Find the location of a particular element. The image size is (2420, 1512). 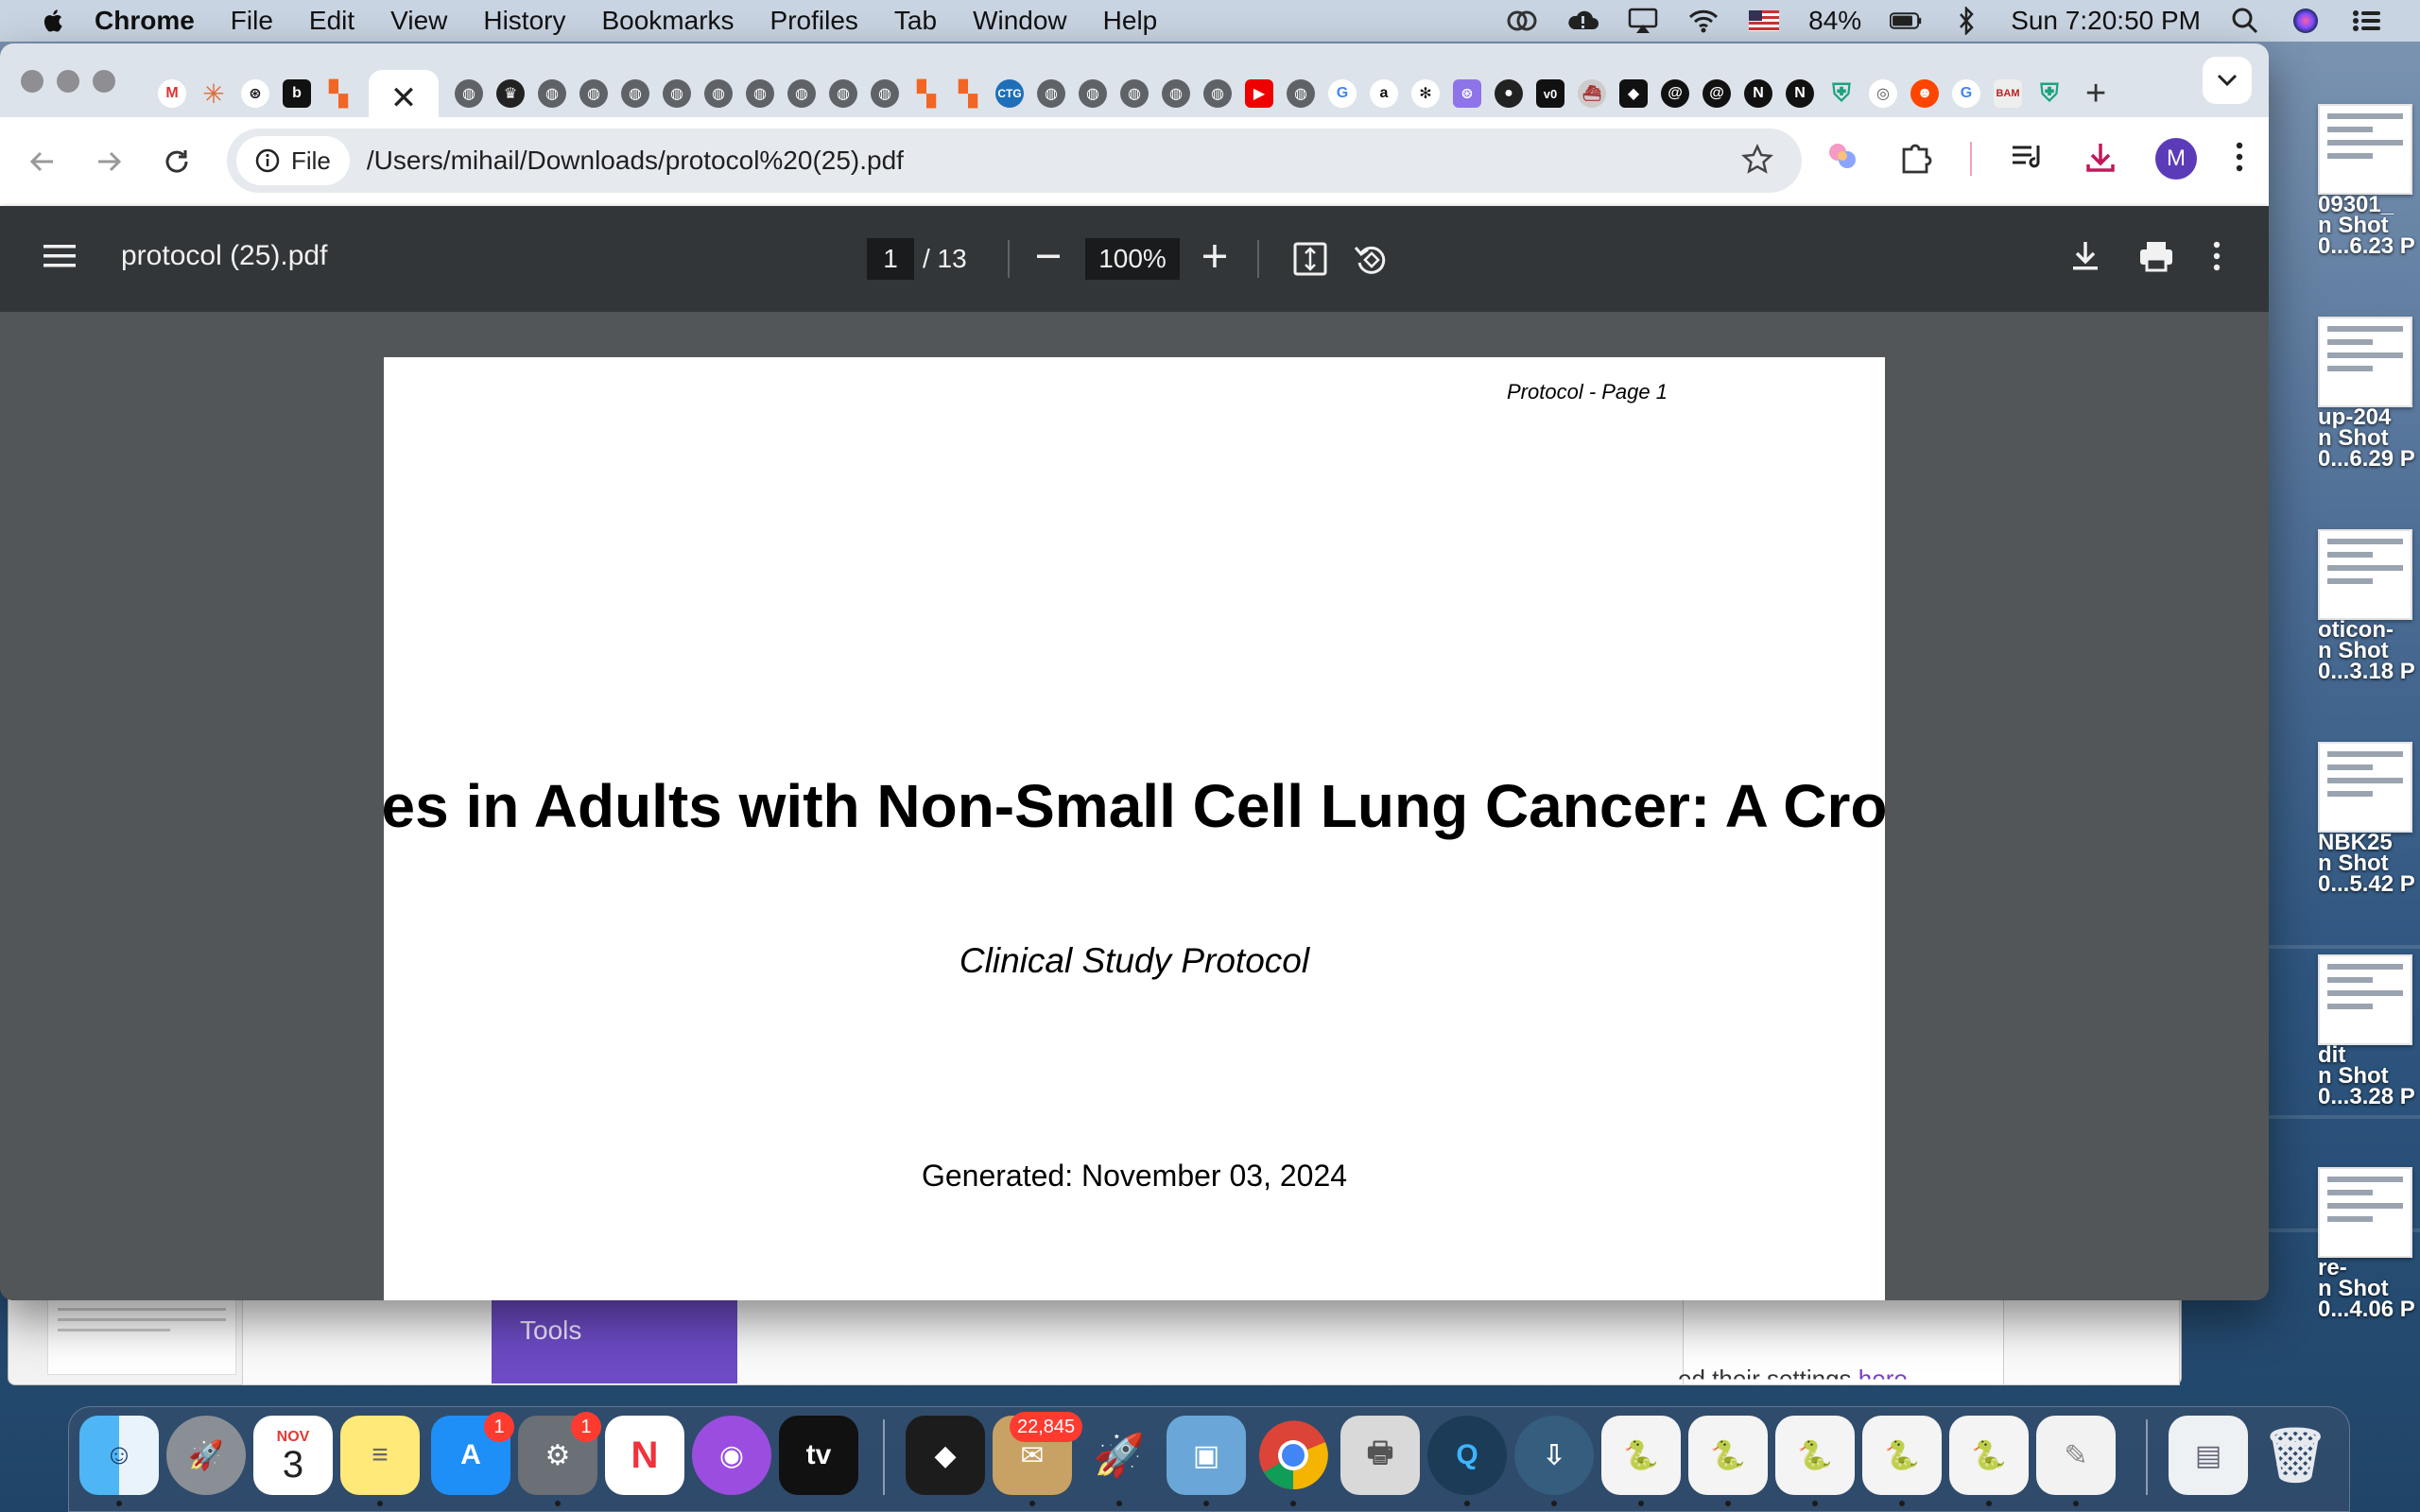

apple-tv-icon: tv is located at coordinates (818, 1455).